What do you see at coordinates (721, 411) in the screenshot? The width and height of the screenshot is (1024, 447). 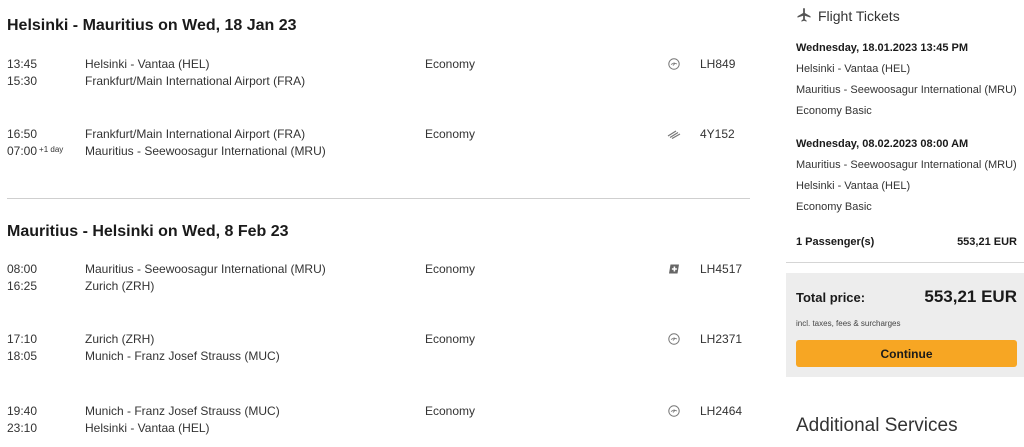 I see `flight-number: LH2464` at bounding box center [721, 411].